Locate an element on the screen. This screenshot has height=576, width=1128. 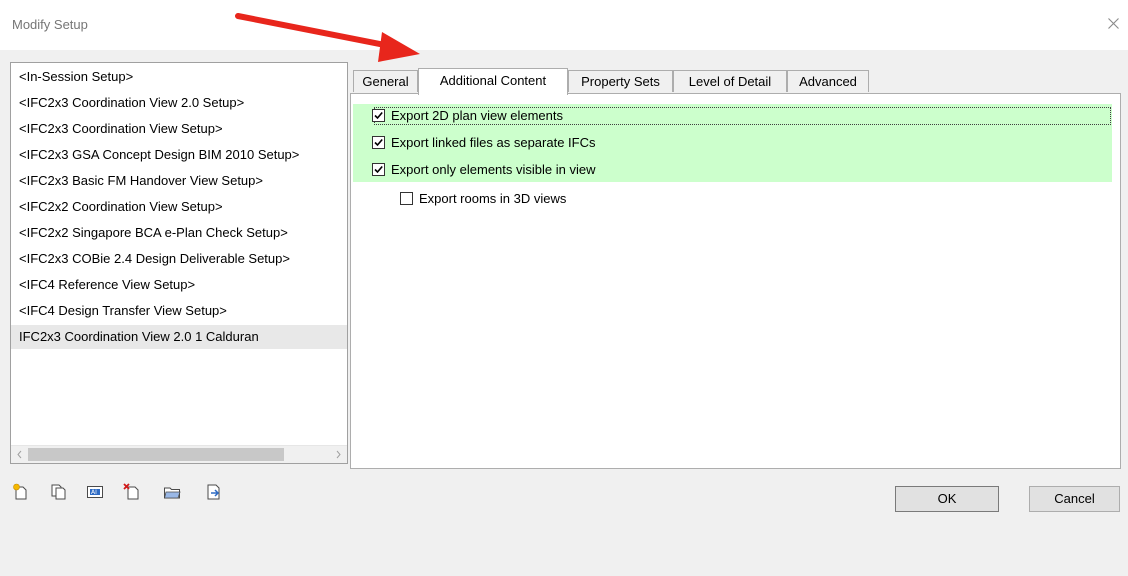
duplicate-setup-icon is located at coordinates (59, 492).